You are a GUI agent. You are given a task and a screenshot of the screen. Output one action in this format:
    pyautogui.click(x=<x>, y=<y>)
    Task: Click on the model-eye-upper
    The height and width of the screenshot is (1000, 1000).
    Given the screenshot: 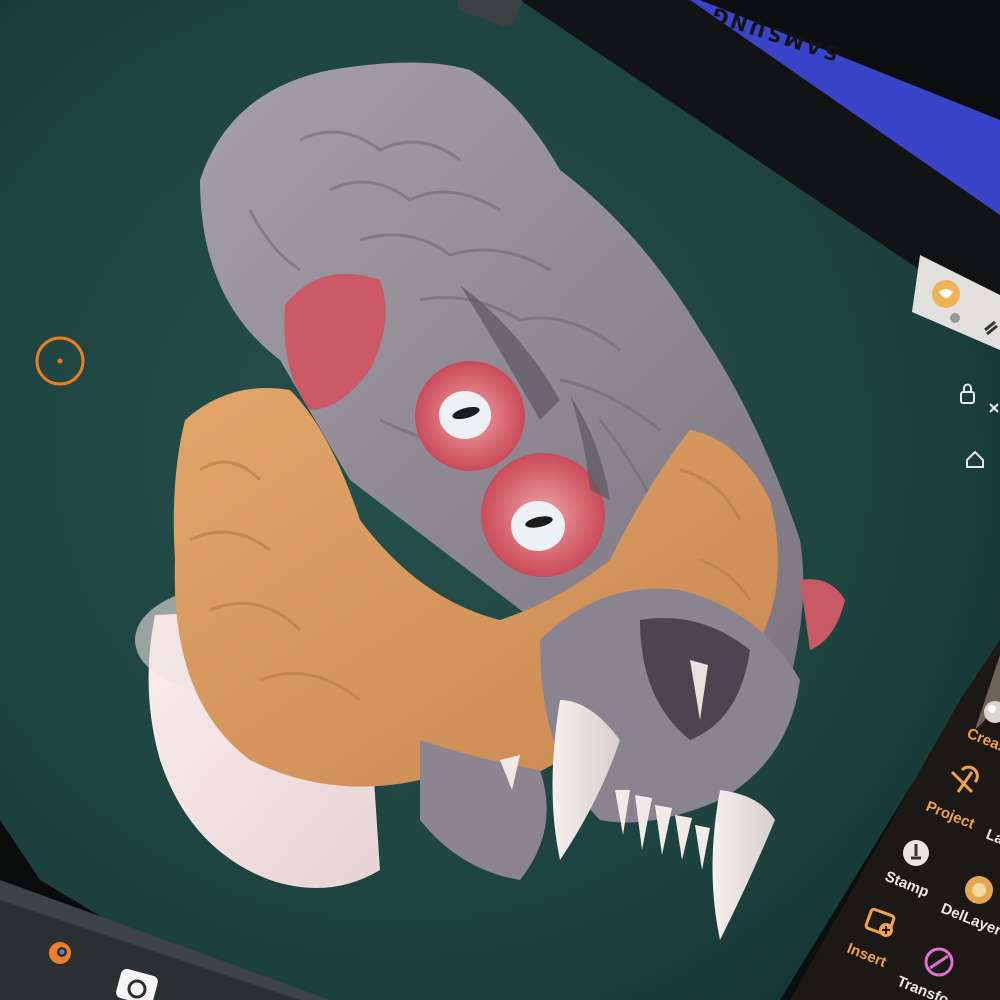 What is the action you would take?
    pyautogui.click(x=470, y=416)
    